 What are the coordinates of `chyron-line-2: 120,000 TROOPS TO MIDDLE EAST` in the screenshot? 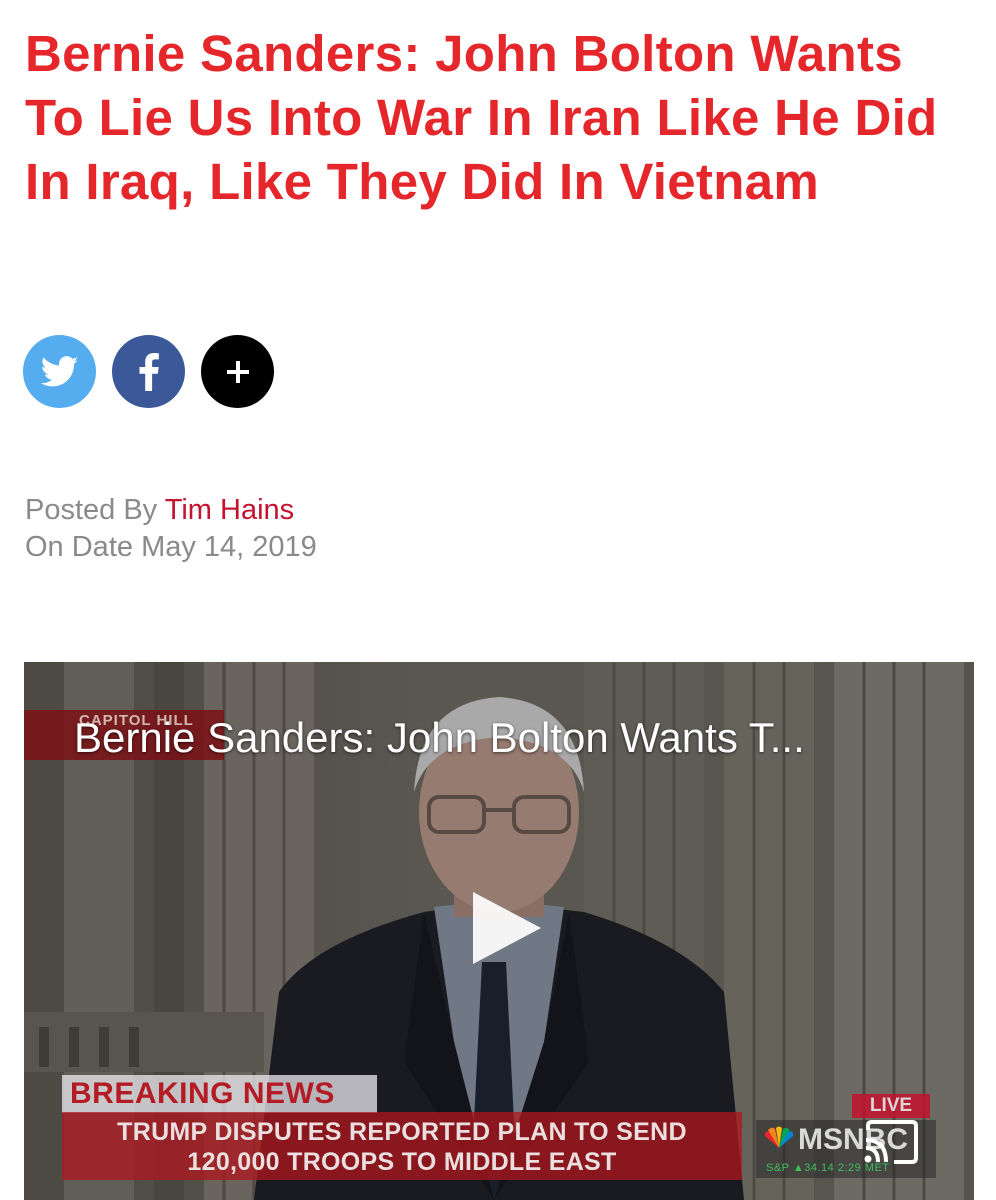 It's located at (402, 1162).